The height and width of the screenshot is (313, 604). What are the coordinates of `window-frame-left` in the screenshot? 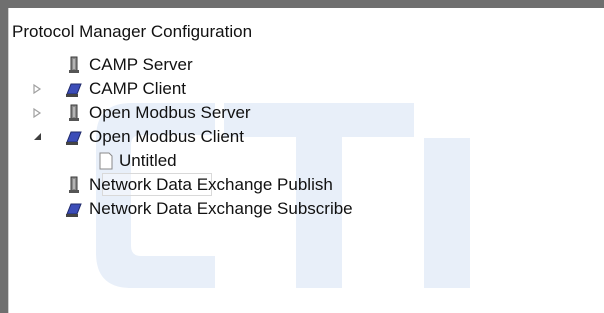 It's located at (4, 160).